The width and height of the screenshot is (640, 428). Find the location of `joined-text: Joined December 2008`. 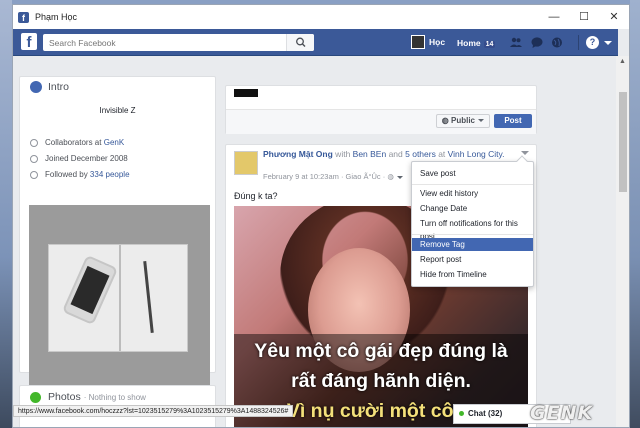

joined-text: Joined December 2008 is located at coordinates (86, 158).